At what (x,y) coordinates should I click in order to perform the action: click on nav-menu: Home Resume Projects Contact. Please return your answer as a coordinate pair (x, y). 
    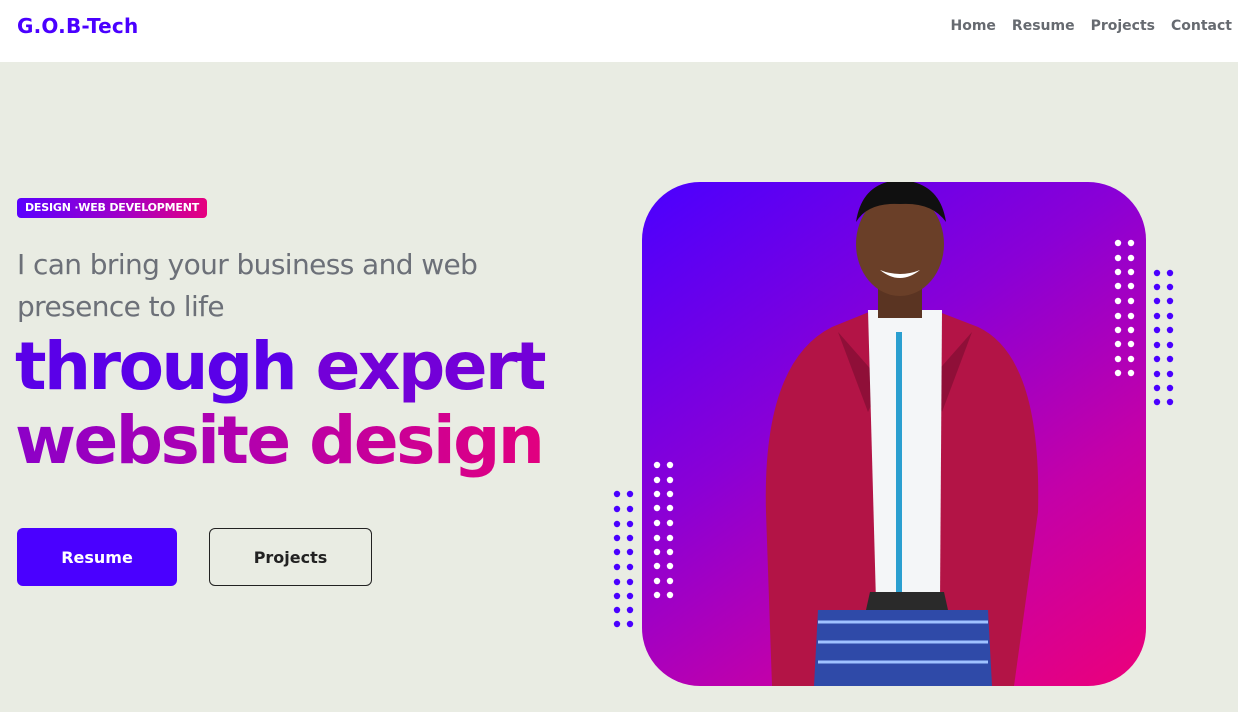
    Looking at the image, I should click on (1092, 26).